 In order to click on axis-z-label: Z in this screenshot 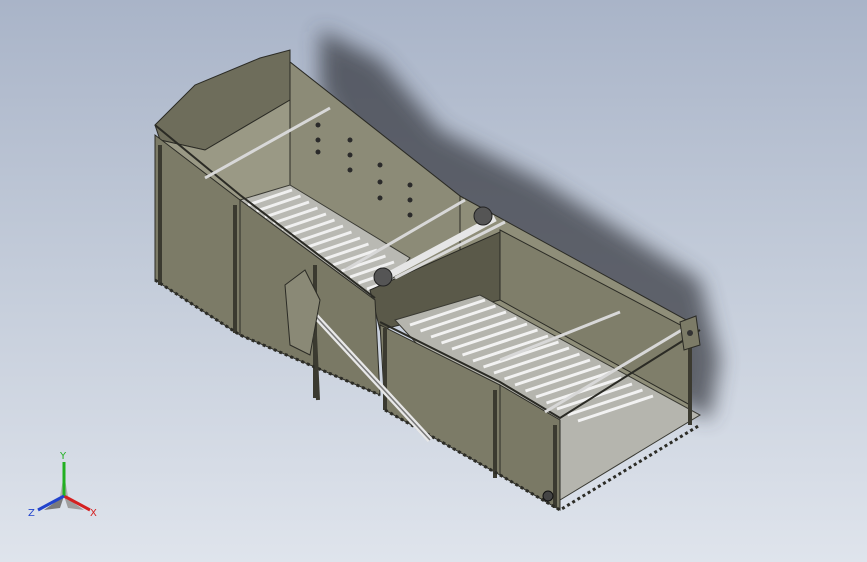, I will do `click(31, 513)`.